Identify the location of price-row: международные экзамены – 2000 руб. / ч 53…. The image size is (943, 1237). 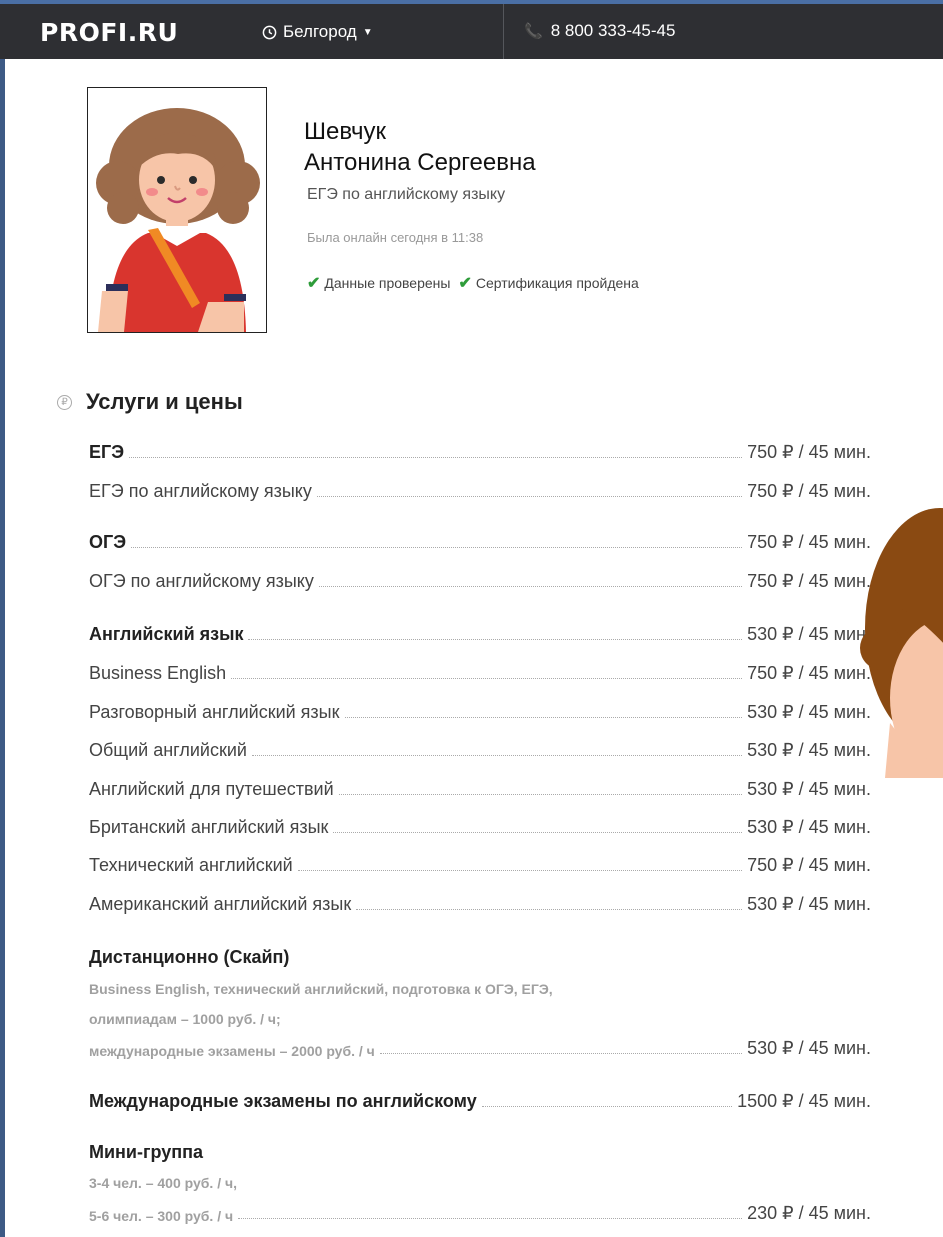
(480, 1048).